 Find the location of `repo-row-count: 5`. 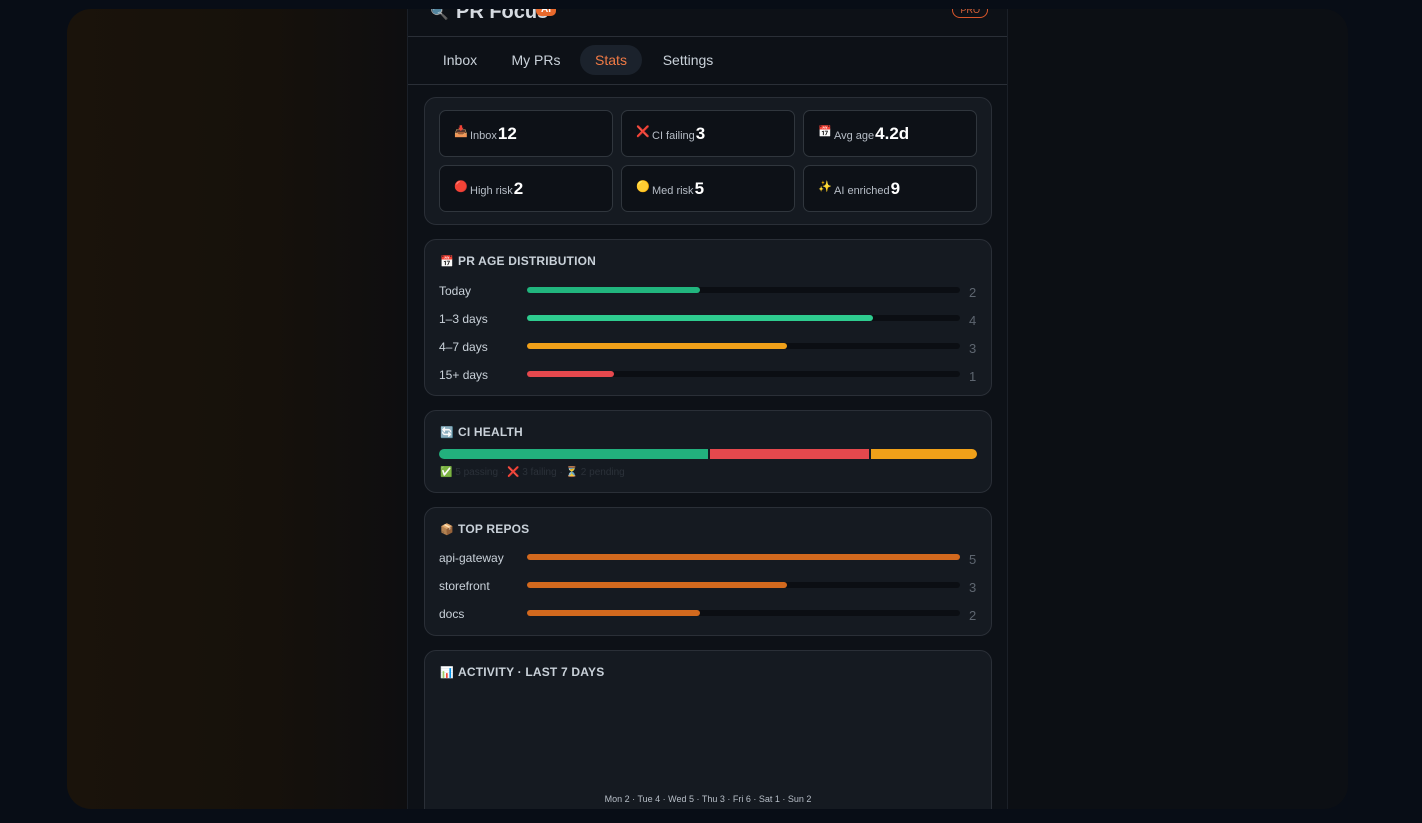

repo-row-count: 5 is located at coordinates (973, 559).